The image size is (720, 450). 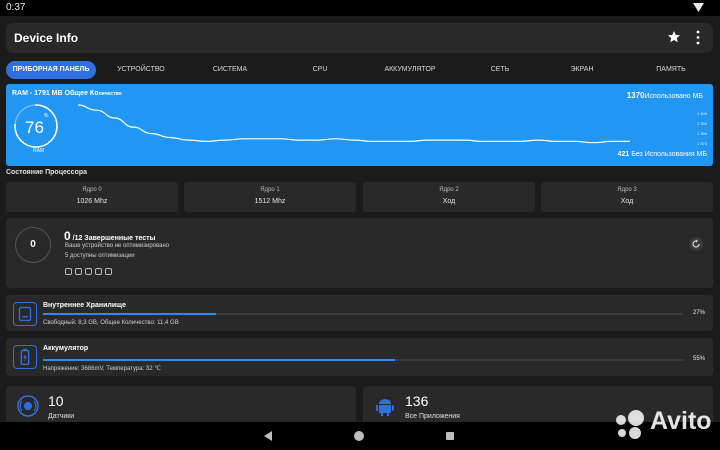 What do you see at coordinates (627, 197) in the screenshot?
I see `core-card: Ядро 3 Ход` at bounding box center [627, 197].